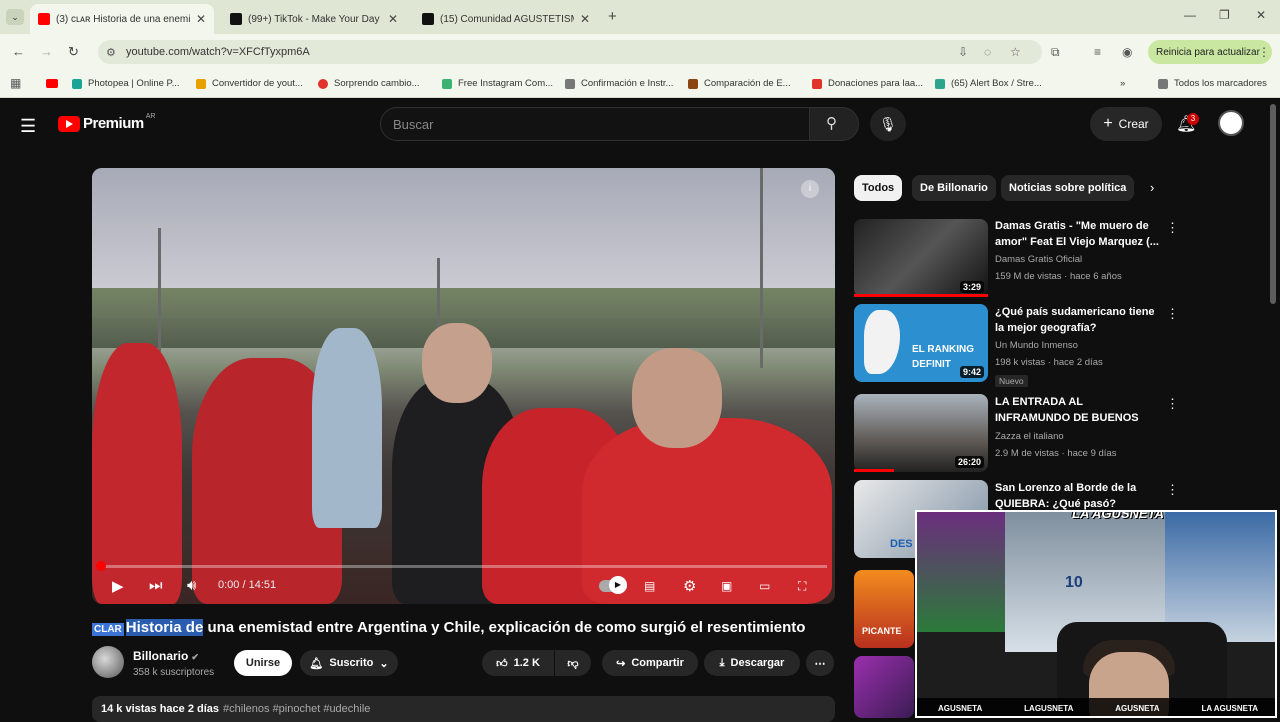  I want to click on recommendation-thumbnail: 26:20, so click(921, 433).